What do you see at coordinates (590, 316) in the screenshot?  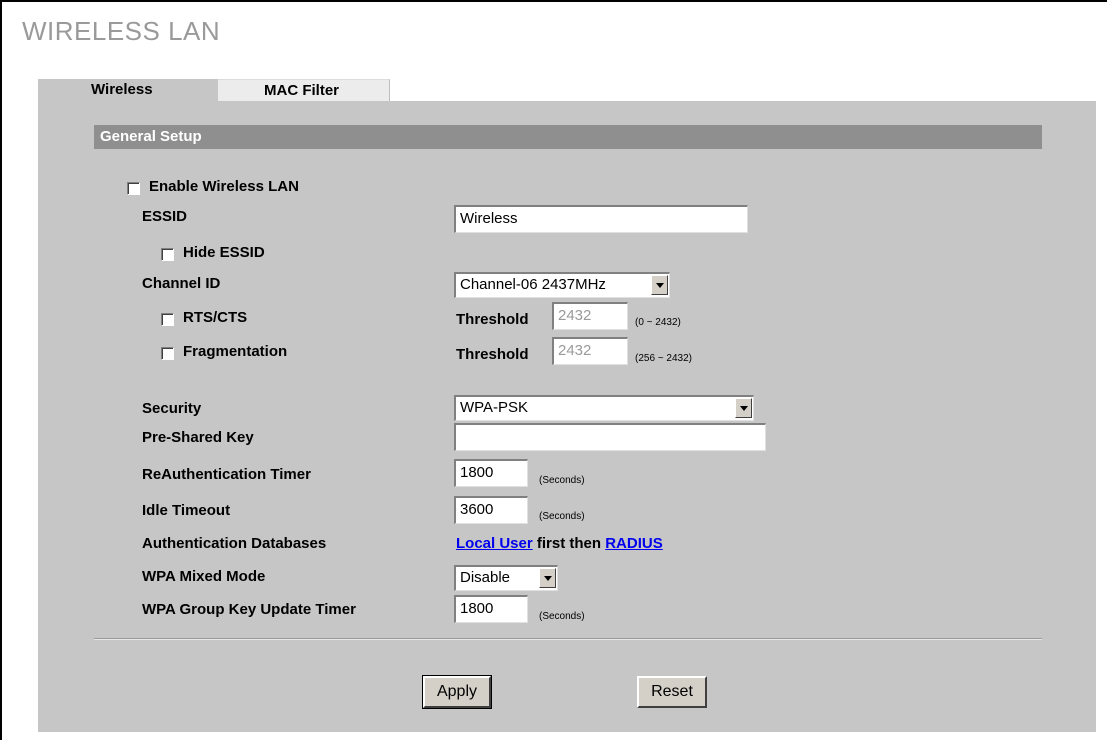 I see `rts-threshold-input: 2432` at bounding box center [590, 316].